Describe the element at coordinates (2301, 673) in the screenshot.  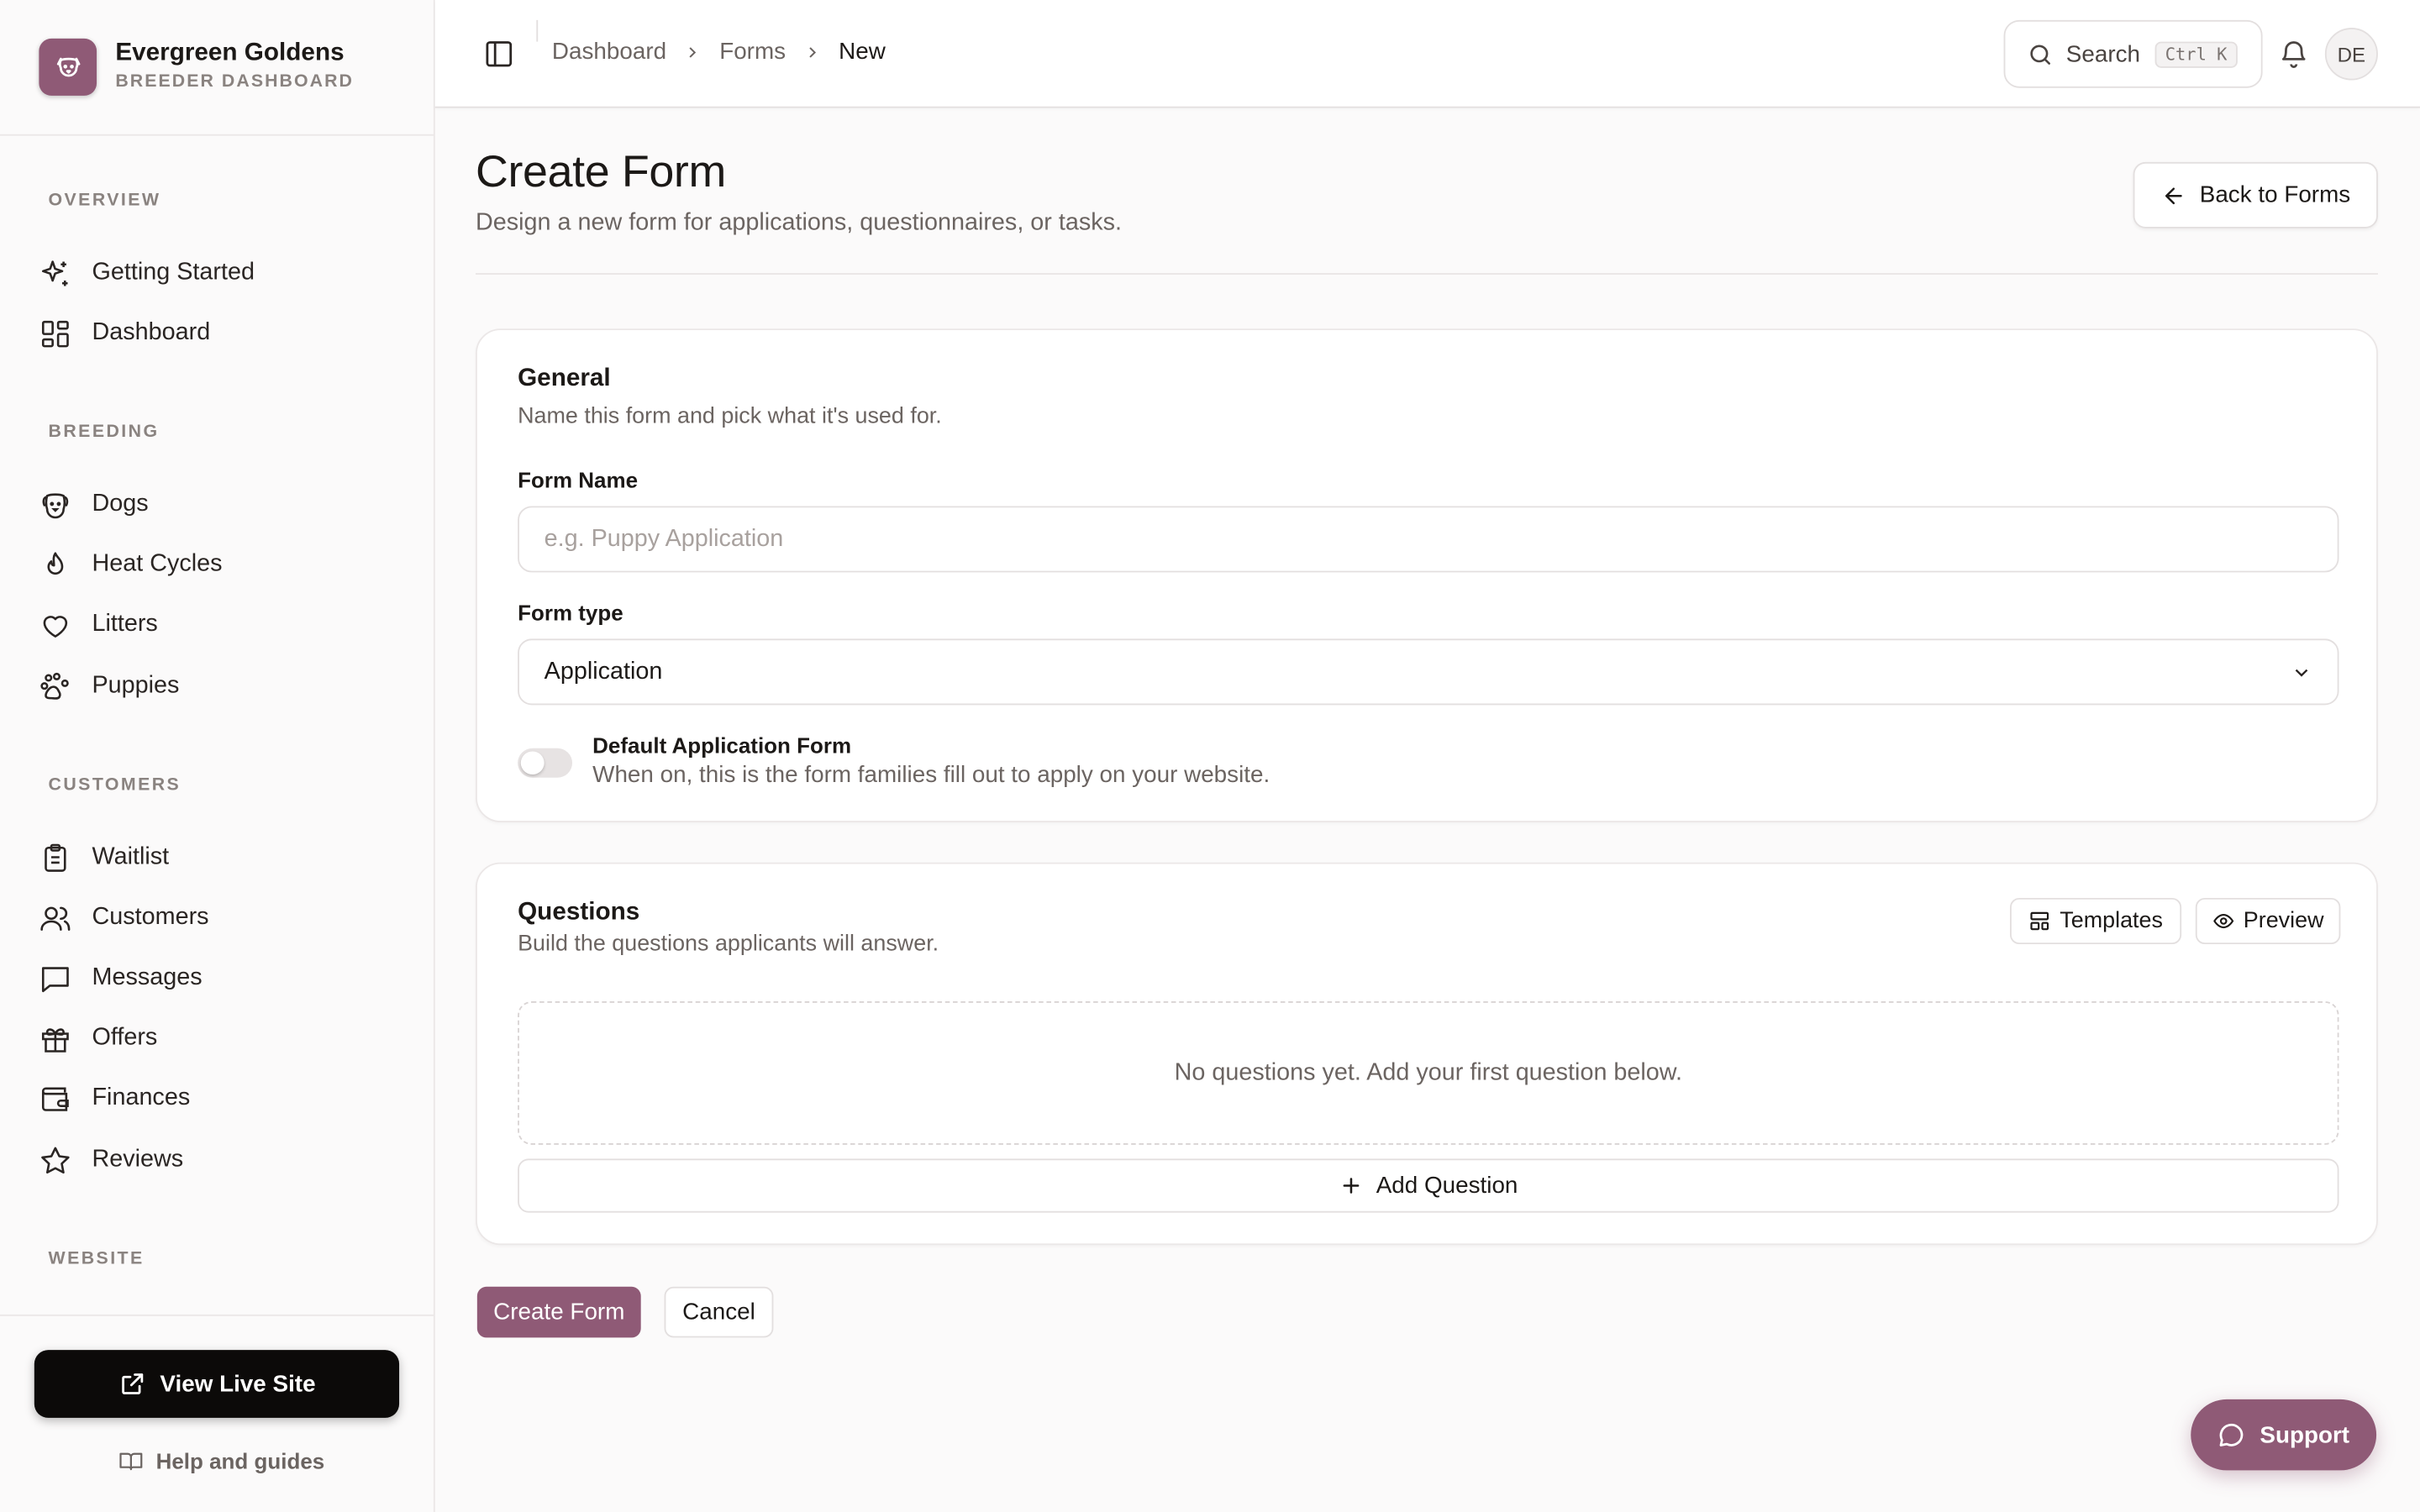
I see `chevron-down-icon` at that location.